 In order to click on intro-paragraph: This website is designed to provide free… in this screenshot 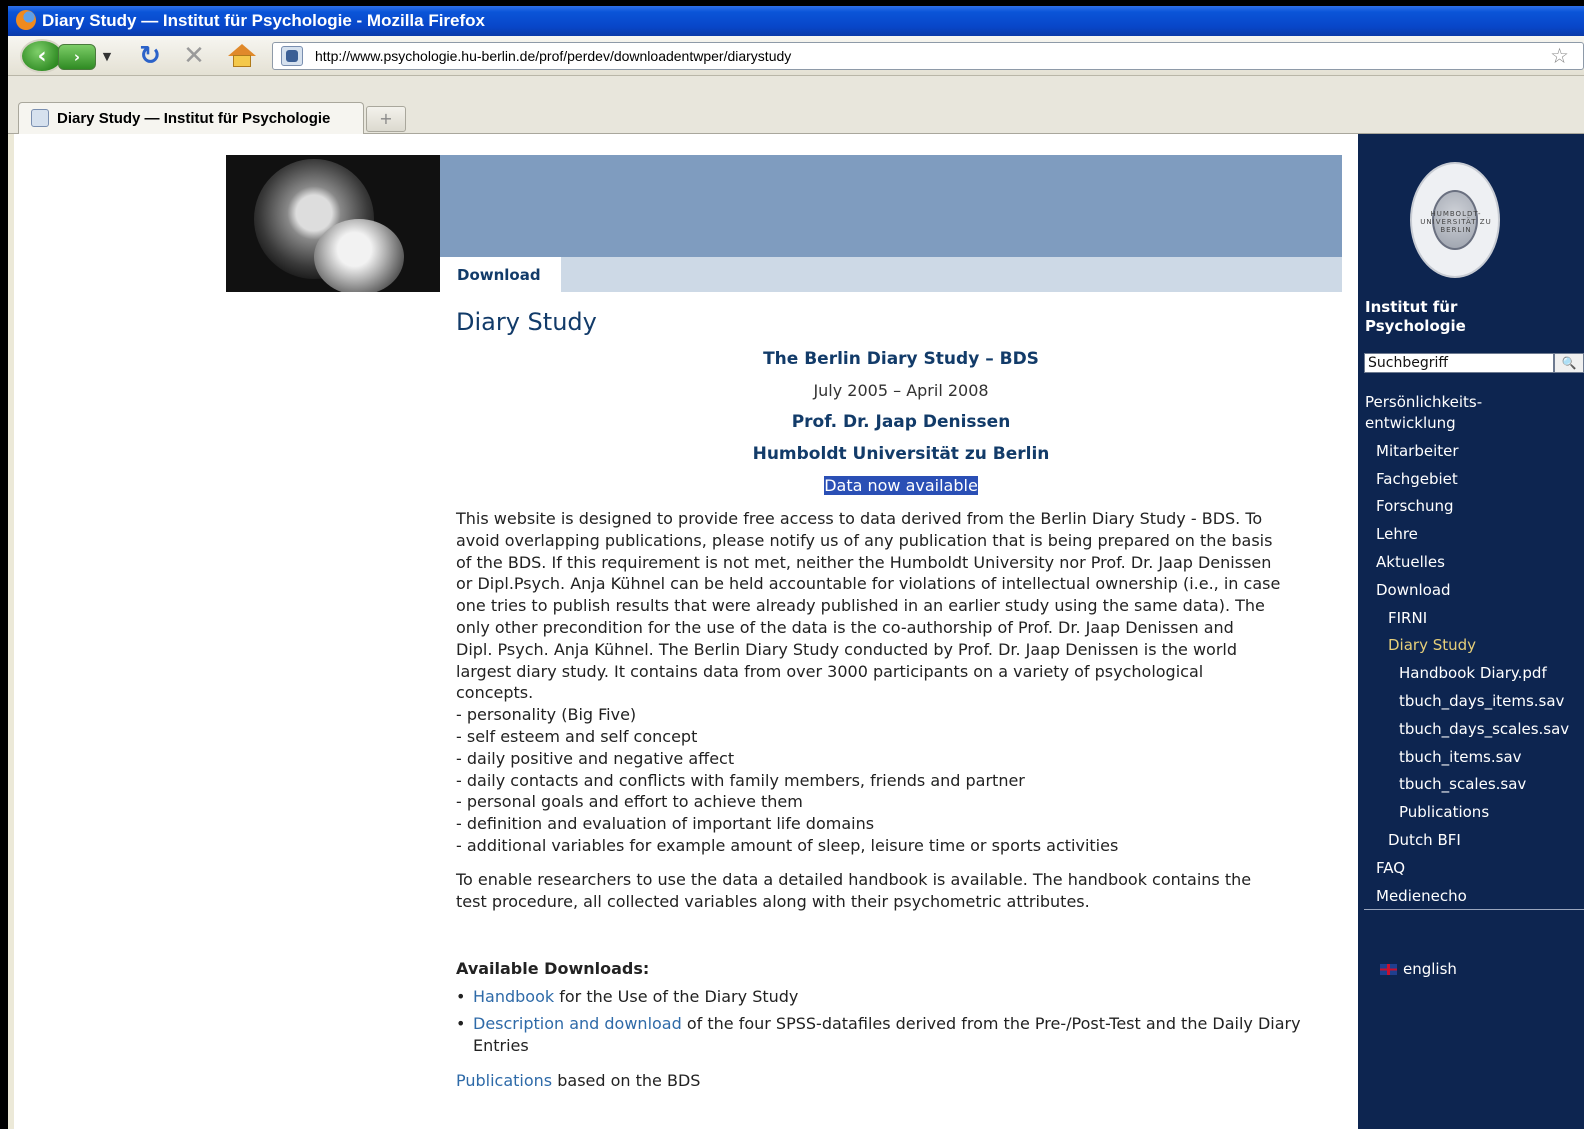, I will do `click(868, 606)`.